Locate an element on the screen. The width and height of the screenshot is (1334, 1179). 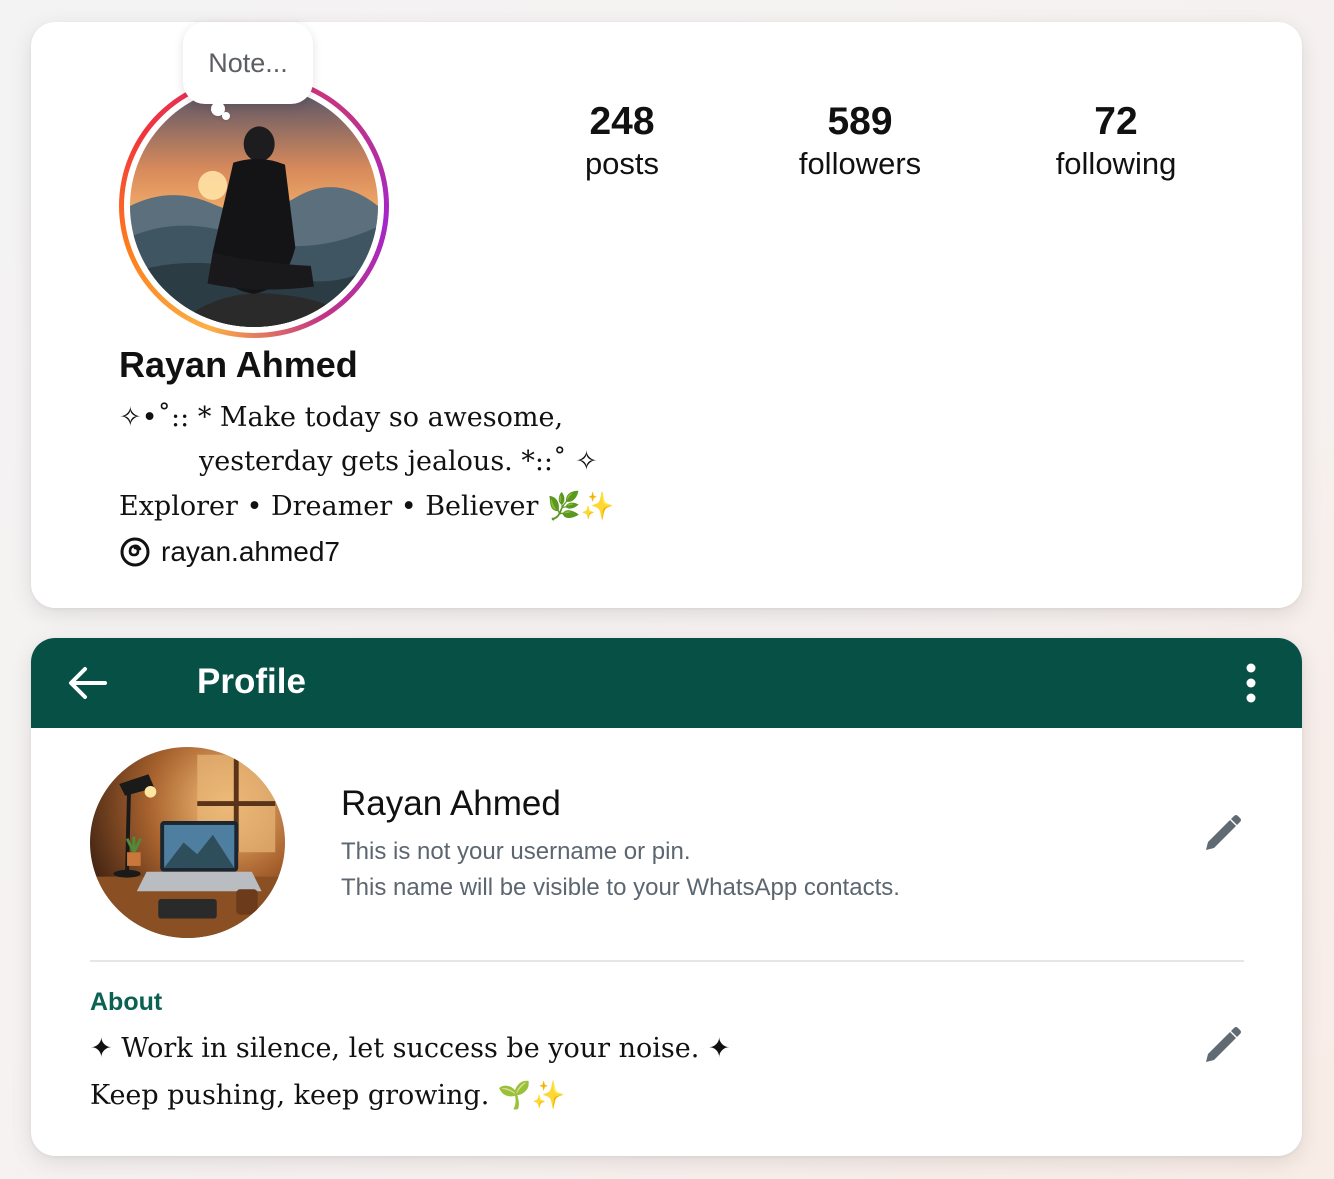
edit-about-pencil-icon is located at coordinates (1222, 1046).